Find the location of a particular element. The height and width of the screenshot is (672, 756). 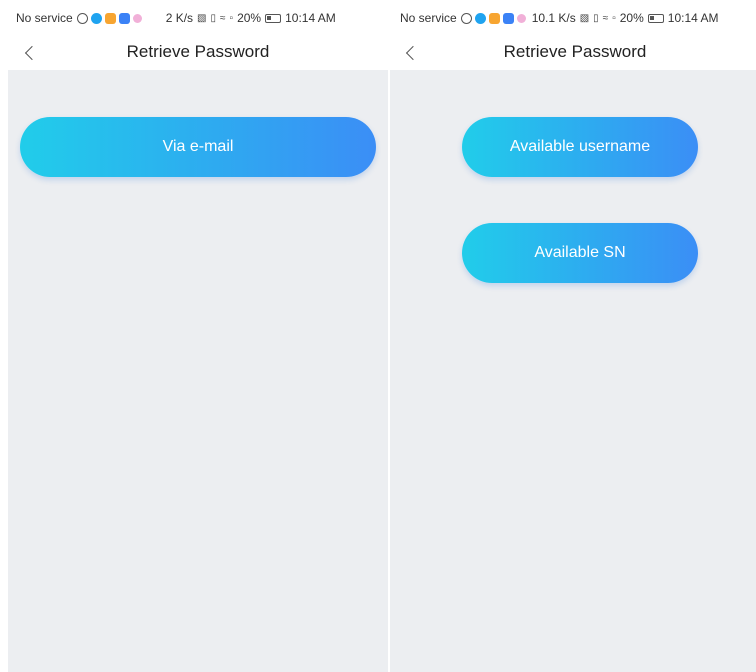

status-bar: No service 2 K/s ▧ ▯ ≈ ▫ 20% 10:14 AM is located at coordinates (194, 18).